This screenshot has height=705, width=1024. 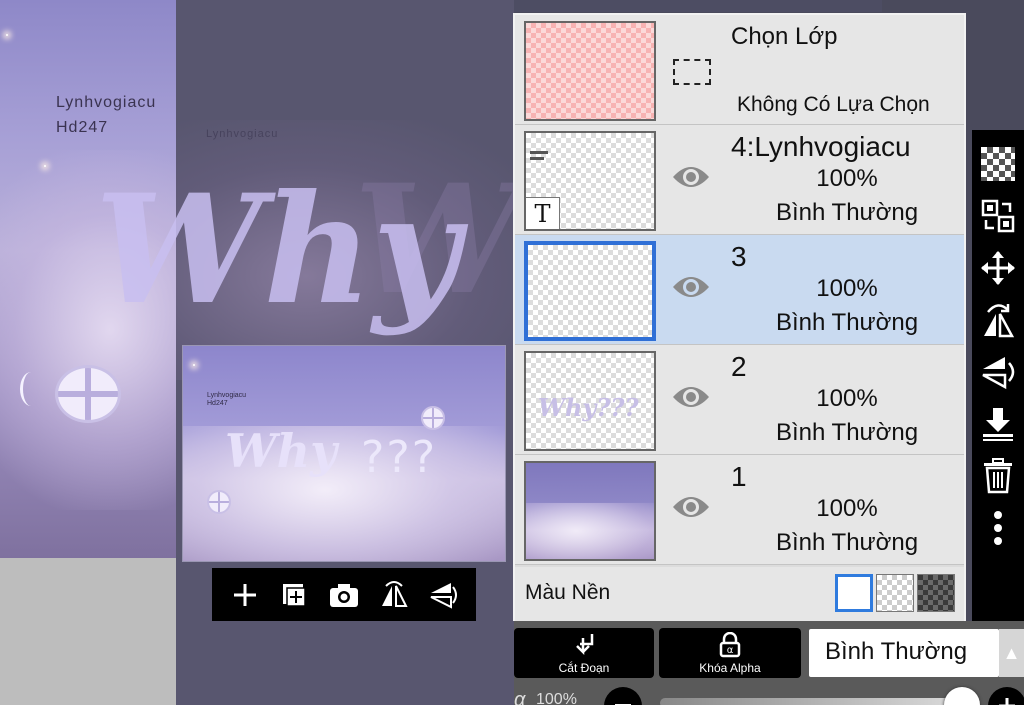 What do you see at coordinates (739, 366) in the screenshot?
I see `layer-name: 2` at bounding box center [739, 366].